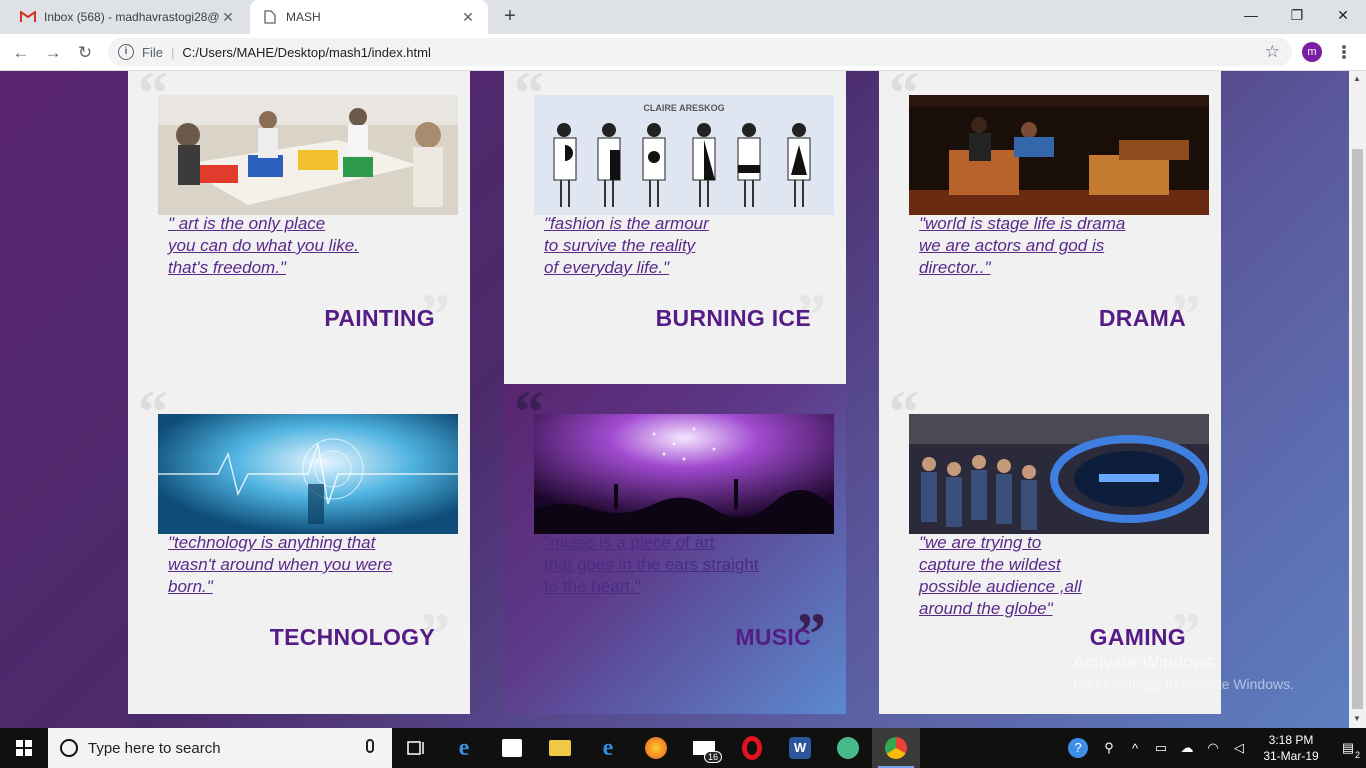 Image resolution: width=1366 pixels, height=768 pixels. I want to click on stage-play-photo, so click(1059, 155).